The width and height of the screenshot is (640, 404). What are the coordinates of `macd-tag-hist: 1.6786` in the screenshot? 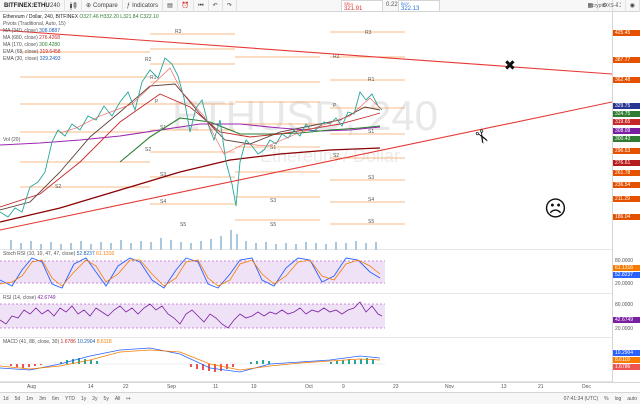 It's located at (626, 367).